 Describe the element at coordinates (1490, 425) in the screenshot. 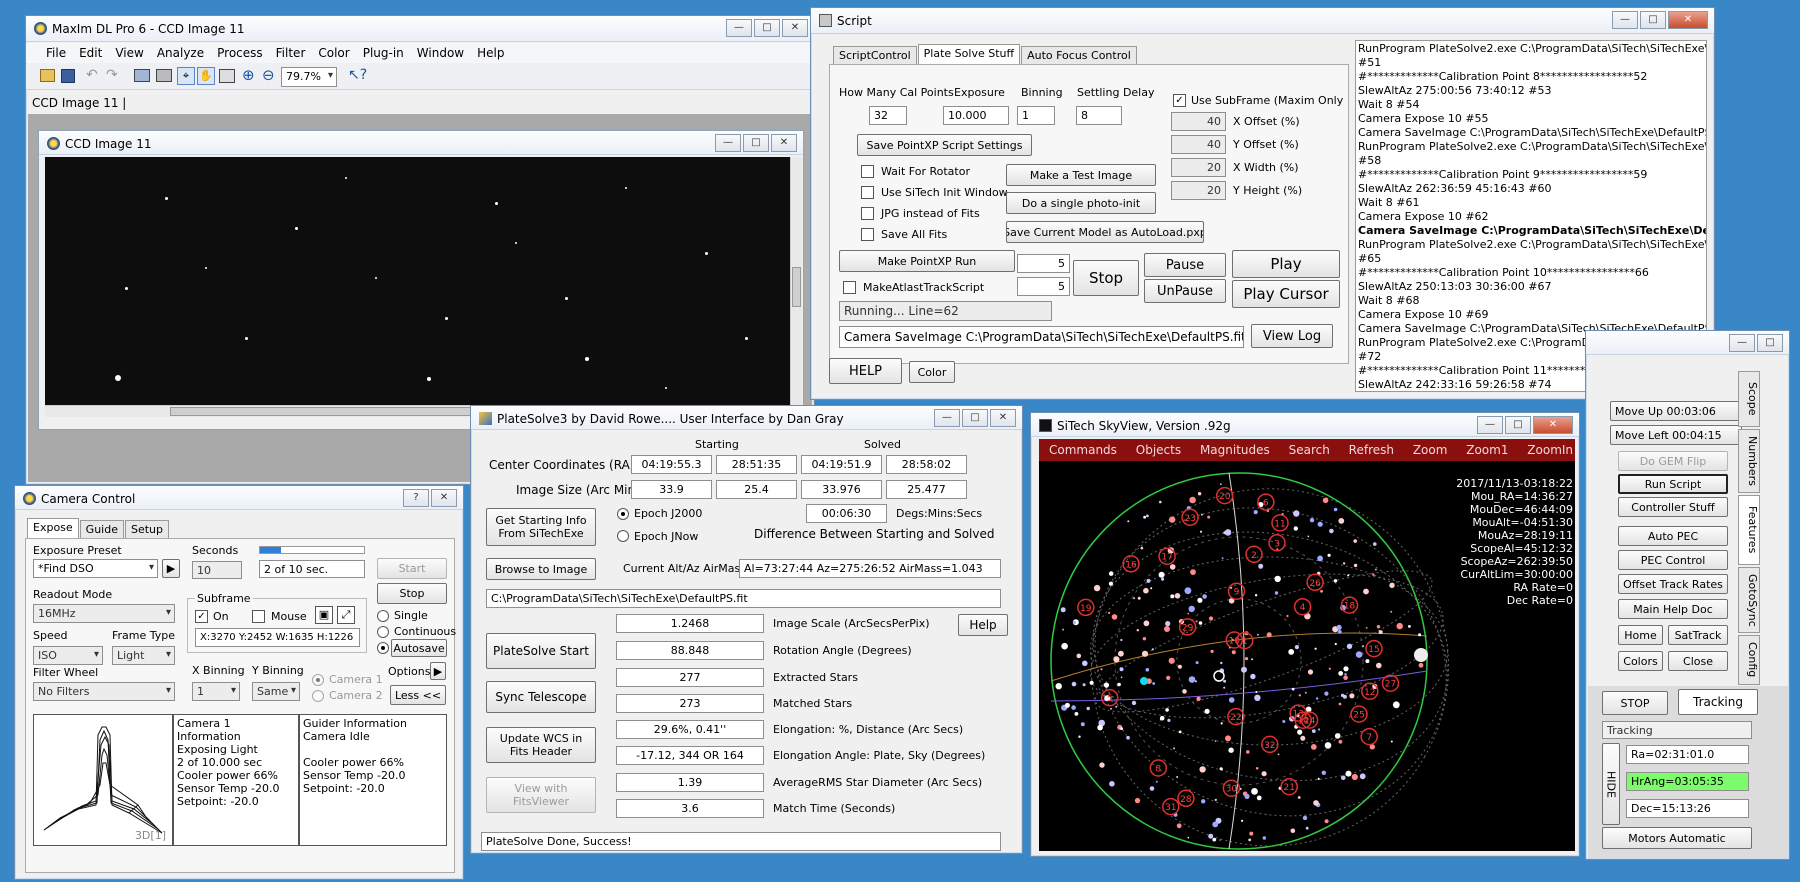

I see `skyview-minimize-button: —` at that location.